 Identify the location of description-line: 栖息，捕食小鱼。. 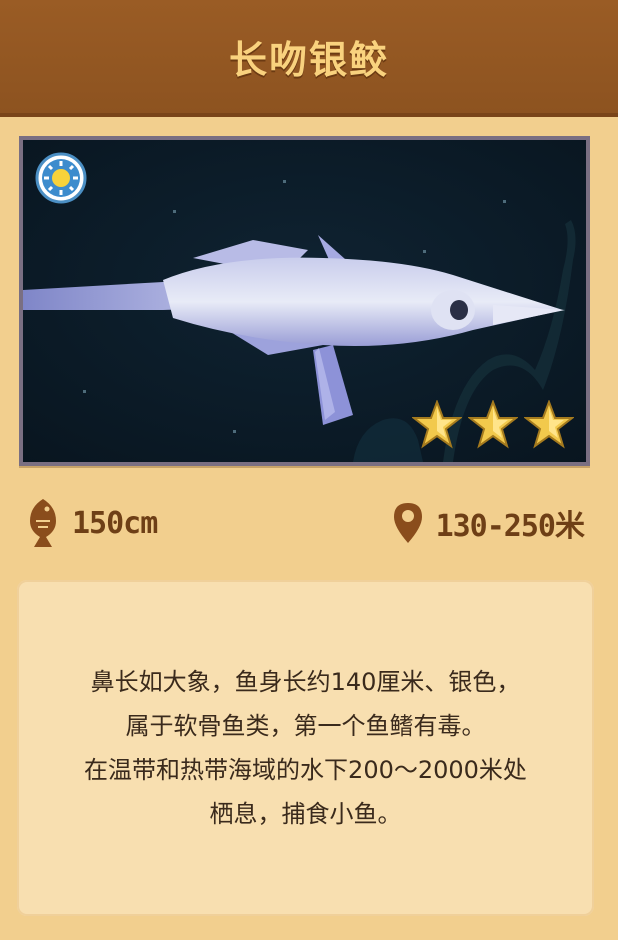
(305, 814).